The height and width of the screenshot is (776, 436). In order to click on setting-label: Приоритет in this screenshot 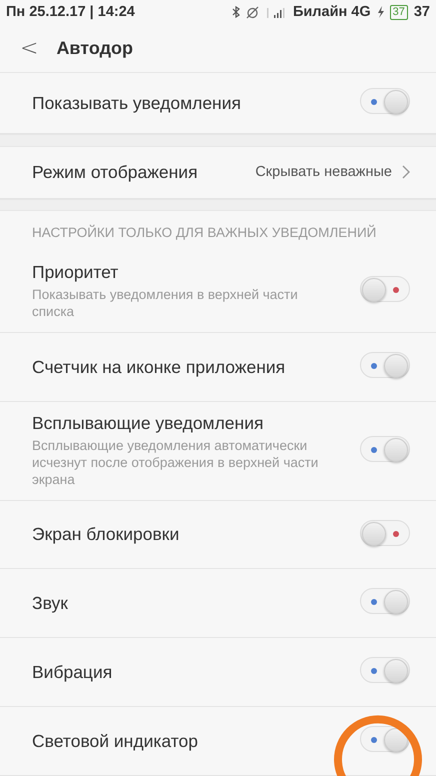, I will do `click(76, 273)`.